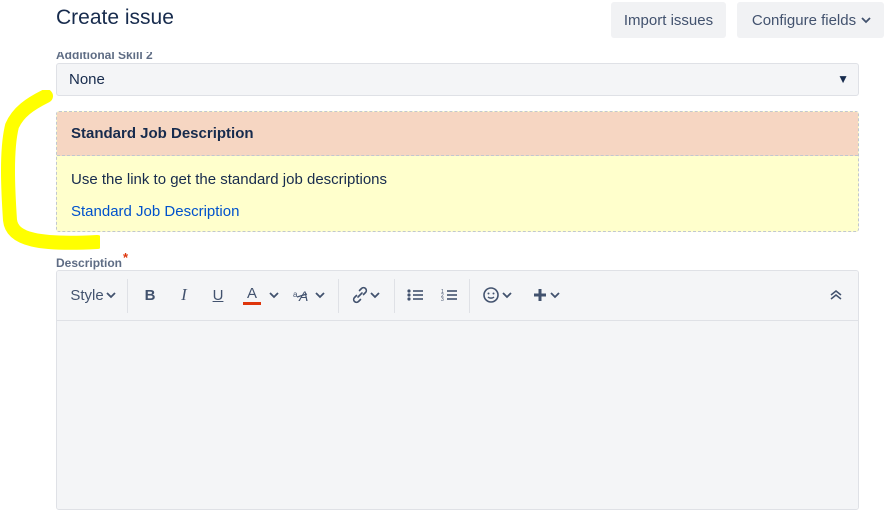 Image resolution: width=896 pixels, height=510 pixels. Describe the element at coordinates (87, 79) in the screenshot. I see `additional-skill-value: None` at that location.